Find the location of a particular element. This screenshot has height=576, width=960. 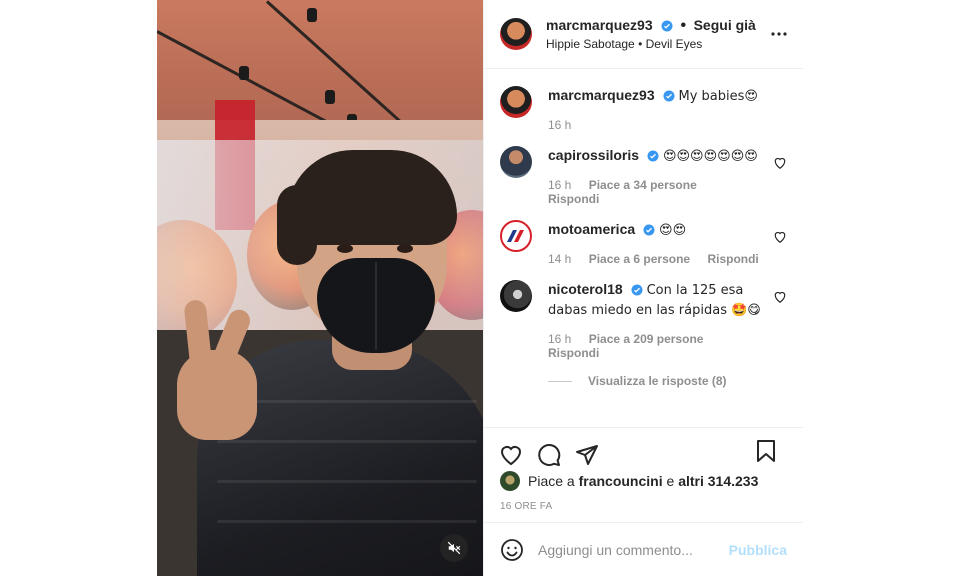

peace-sign-hand is located at coordinates (217, 395).